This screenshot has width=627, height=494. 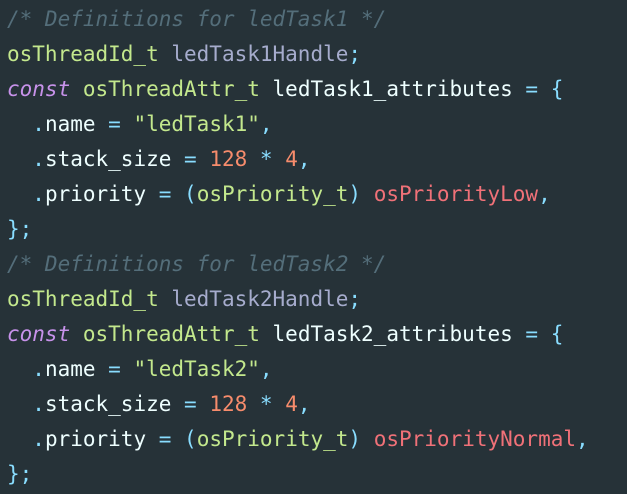 I want to click on code-line: /* Definitions for ledTask2 */, so click(x=196, y=264).